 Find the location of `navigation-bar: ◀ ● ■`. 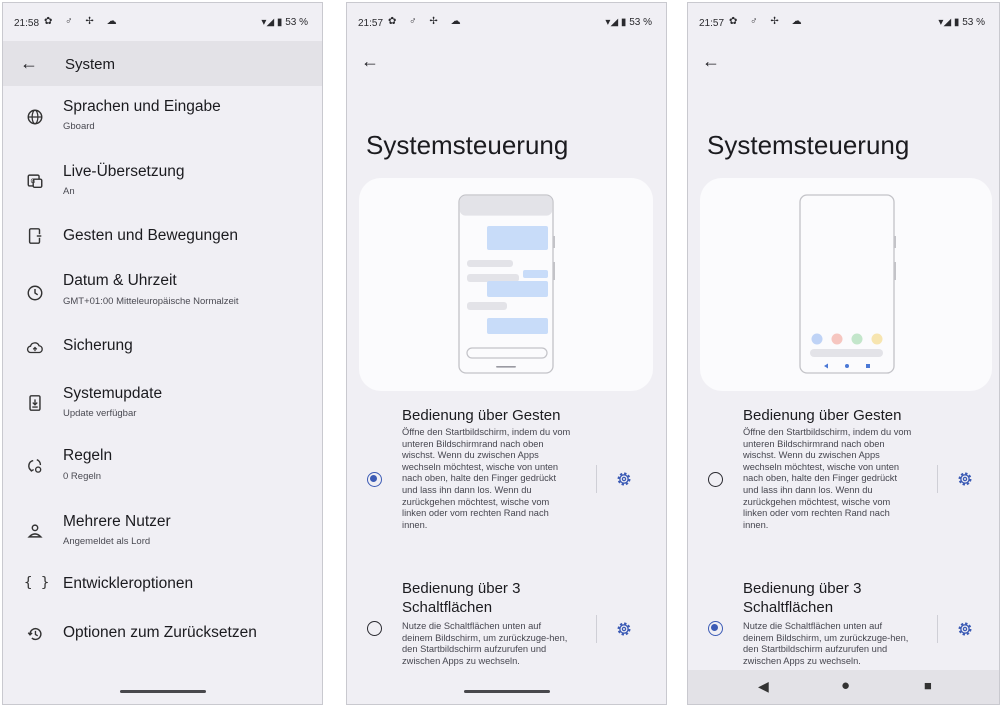

navigation-bar: ◀ ● ■ is located at coordinates (843, 687).